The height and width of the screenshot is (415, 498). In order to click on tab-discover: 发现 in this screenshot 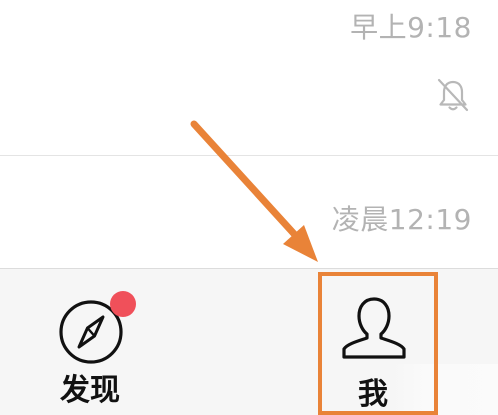, I will do `click(90, 342)`.